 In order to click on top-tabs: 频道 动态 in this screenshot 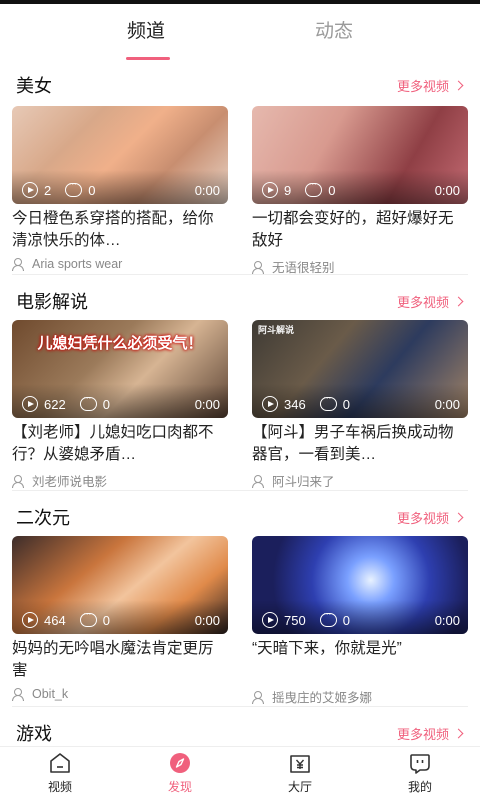, I will do `click(240, 33)`.